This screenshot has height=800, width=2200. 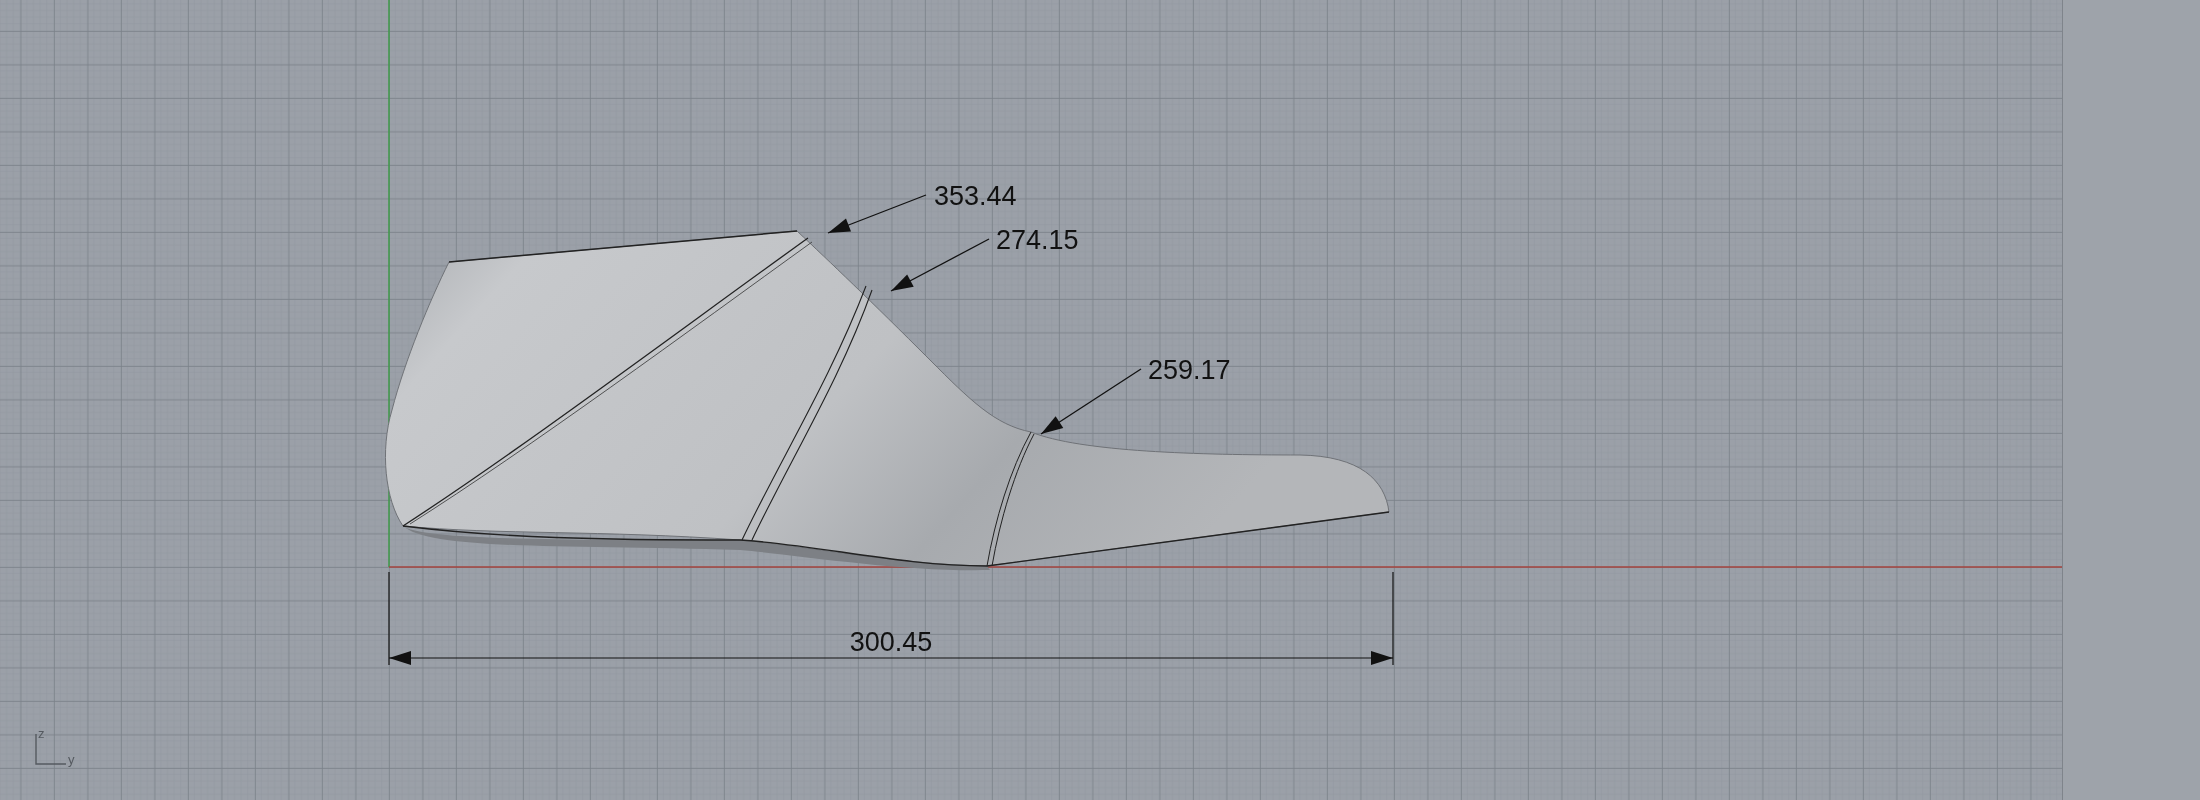 What do you see at coordinates (51, 749) in the screenshot?
I see `axis-icon` at bounding box center [51, 749].